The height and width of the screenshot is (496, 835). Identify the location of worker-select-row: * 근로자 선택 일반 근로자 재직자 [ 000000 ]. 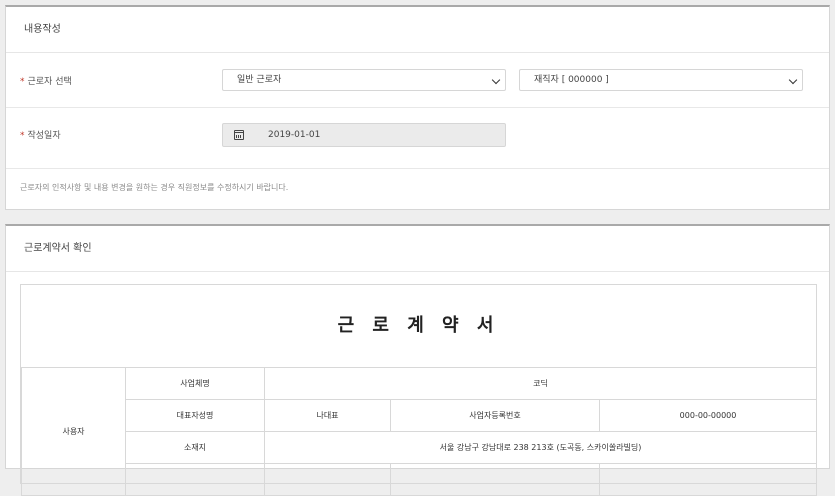
(417, 80).